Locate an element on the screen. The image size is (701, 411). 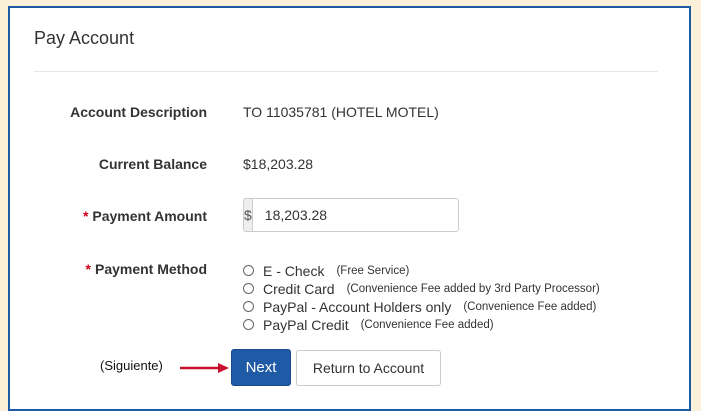
account-description-value: TO 11035781 (HOTEL MOTEL) is located at coordinates (341, 112).